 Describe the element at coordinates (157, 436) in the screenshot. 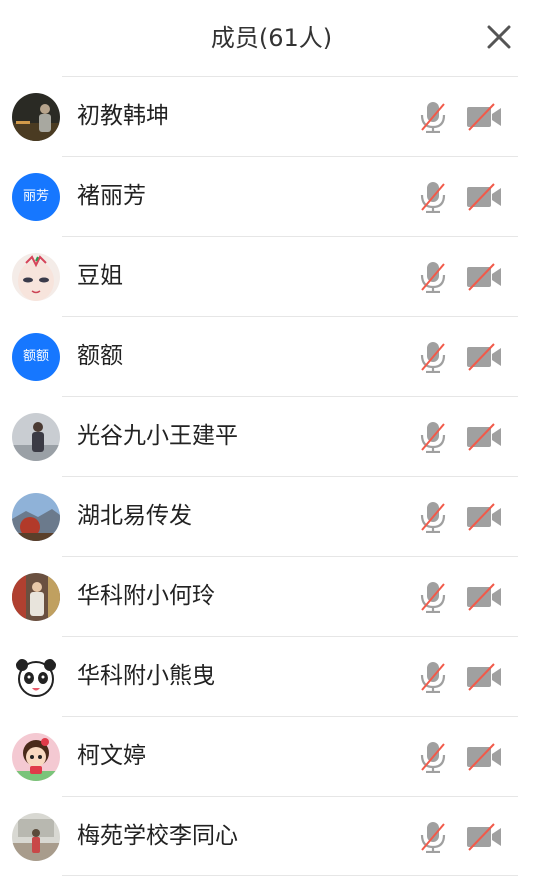

I see `member-name: 光谷九小王建平` at that location.